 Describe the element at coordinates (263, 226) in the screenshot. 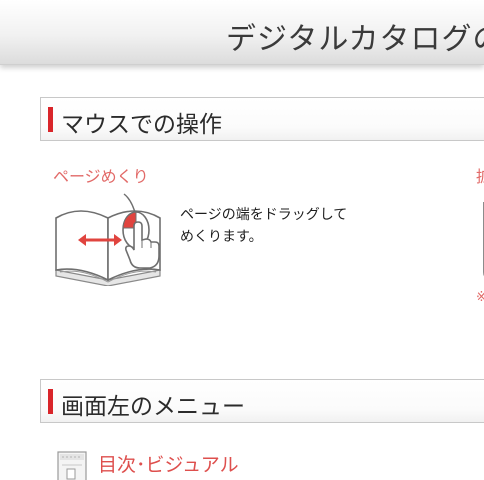

I see `page-turn-description: ページの端をドラッグして めくります。` at that location.